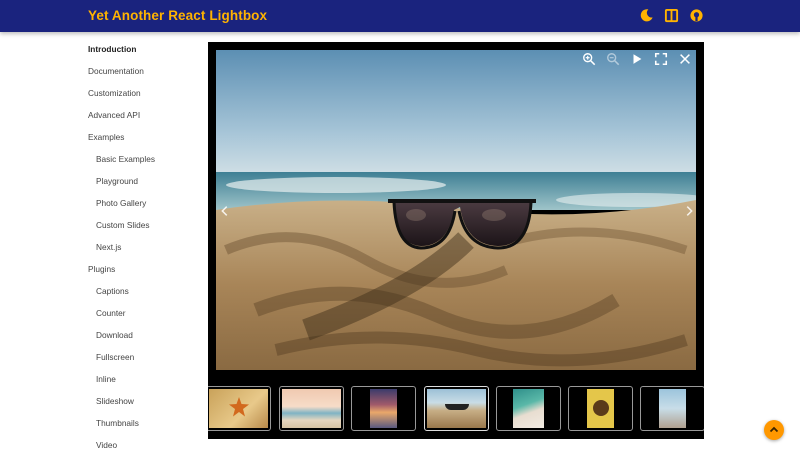 This screenshot has height=453, width=800. Describe the element at coordinates (108, 247) in the screenshot. I see `sidebar-item-nextjs: Next.js` at that location.